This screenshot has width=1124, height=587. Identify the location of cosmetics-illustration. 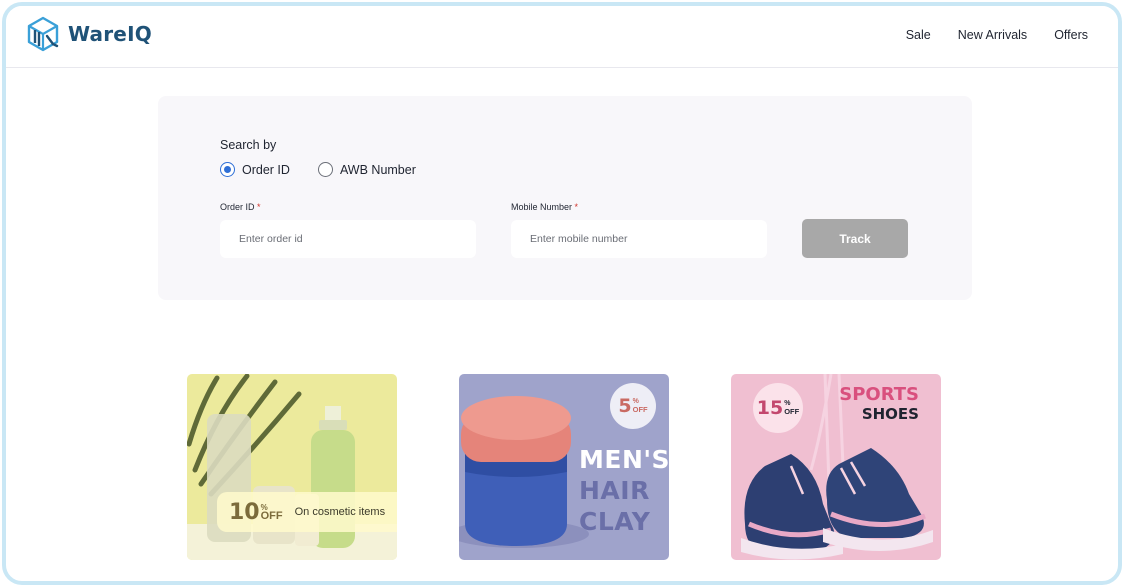
(292, 467).